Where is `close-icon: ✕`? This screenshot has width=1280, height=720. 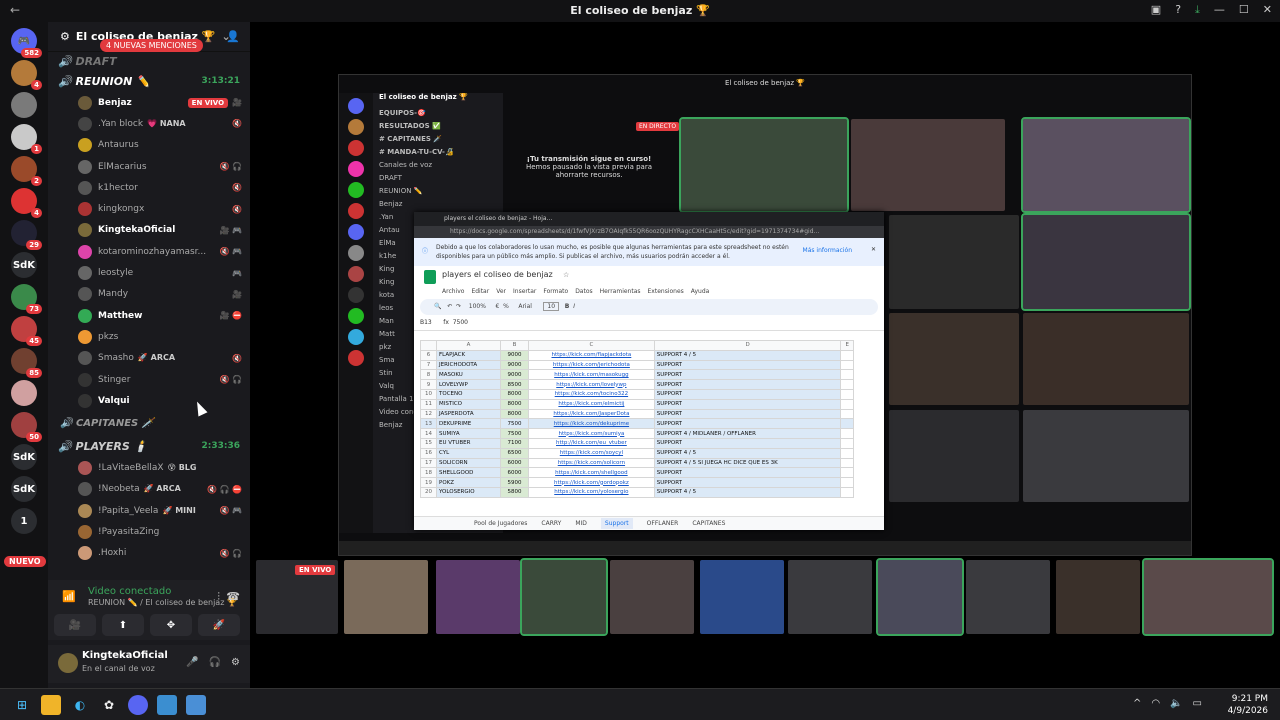 close-icon: ✕ is located at coordinates (873, 249).